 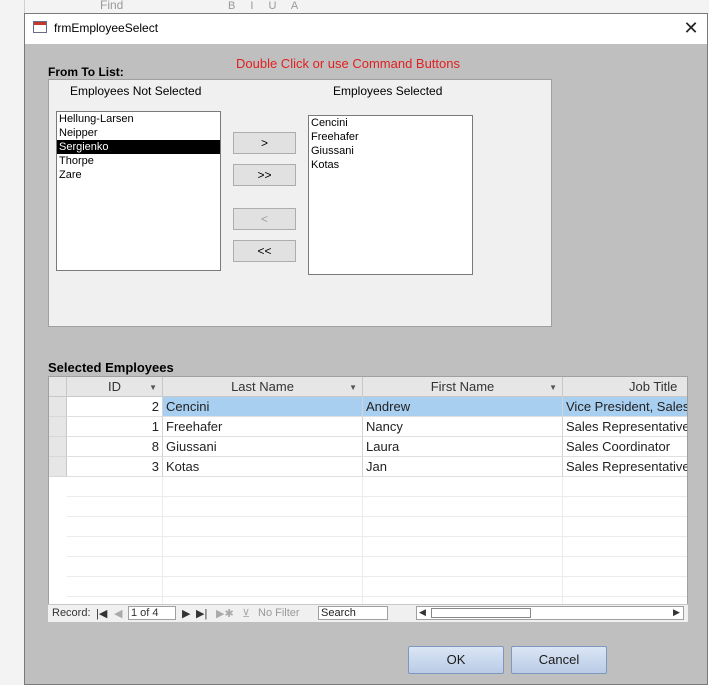 What do you see at coordinates (138, 133) in the screenshot?
I see `list-item: Neipper` at bounding box center [138, 133].